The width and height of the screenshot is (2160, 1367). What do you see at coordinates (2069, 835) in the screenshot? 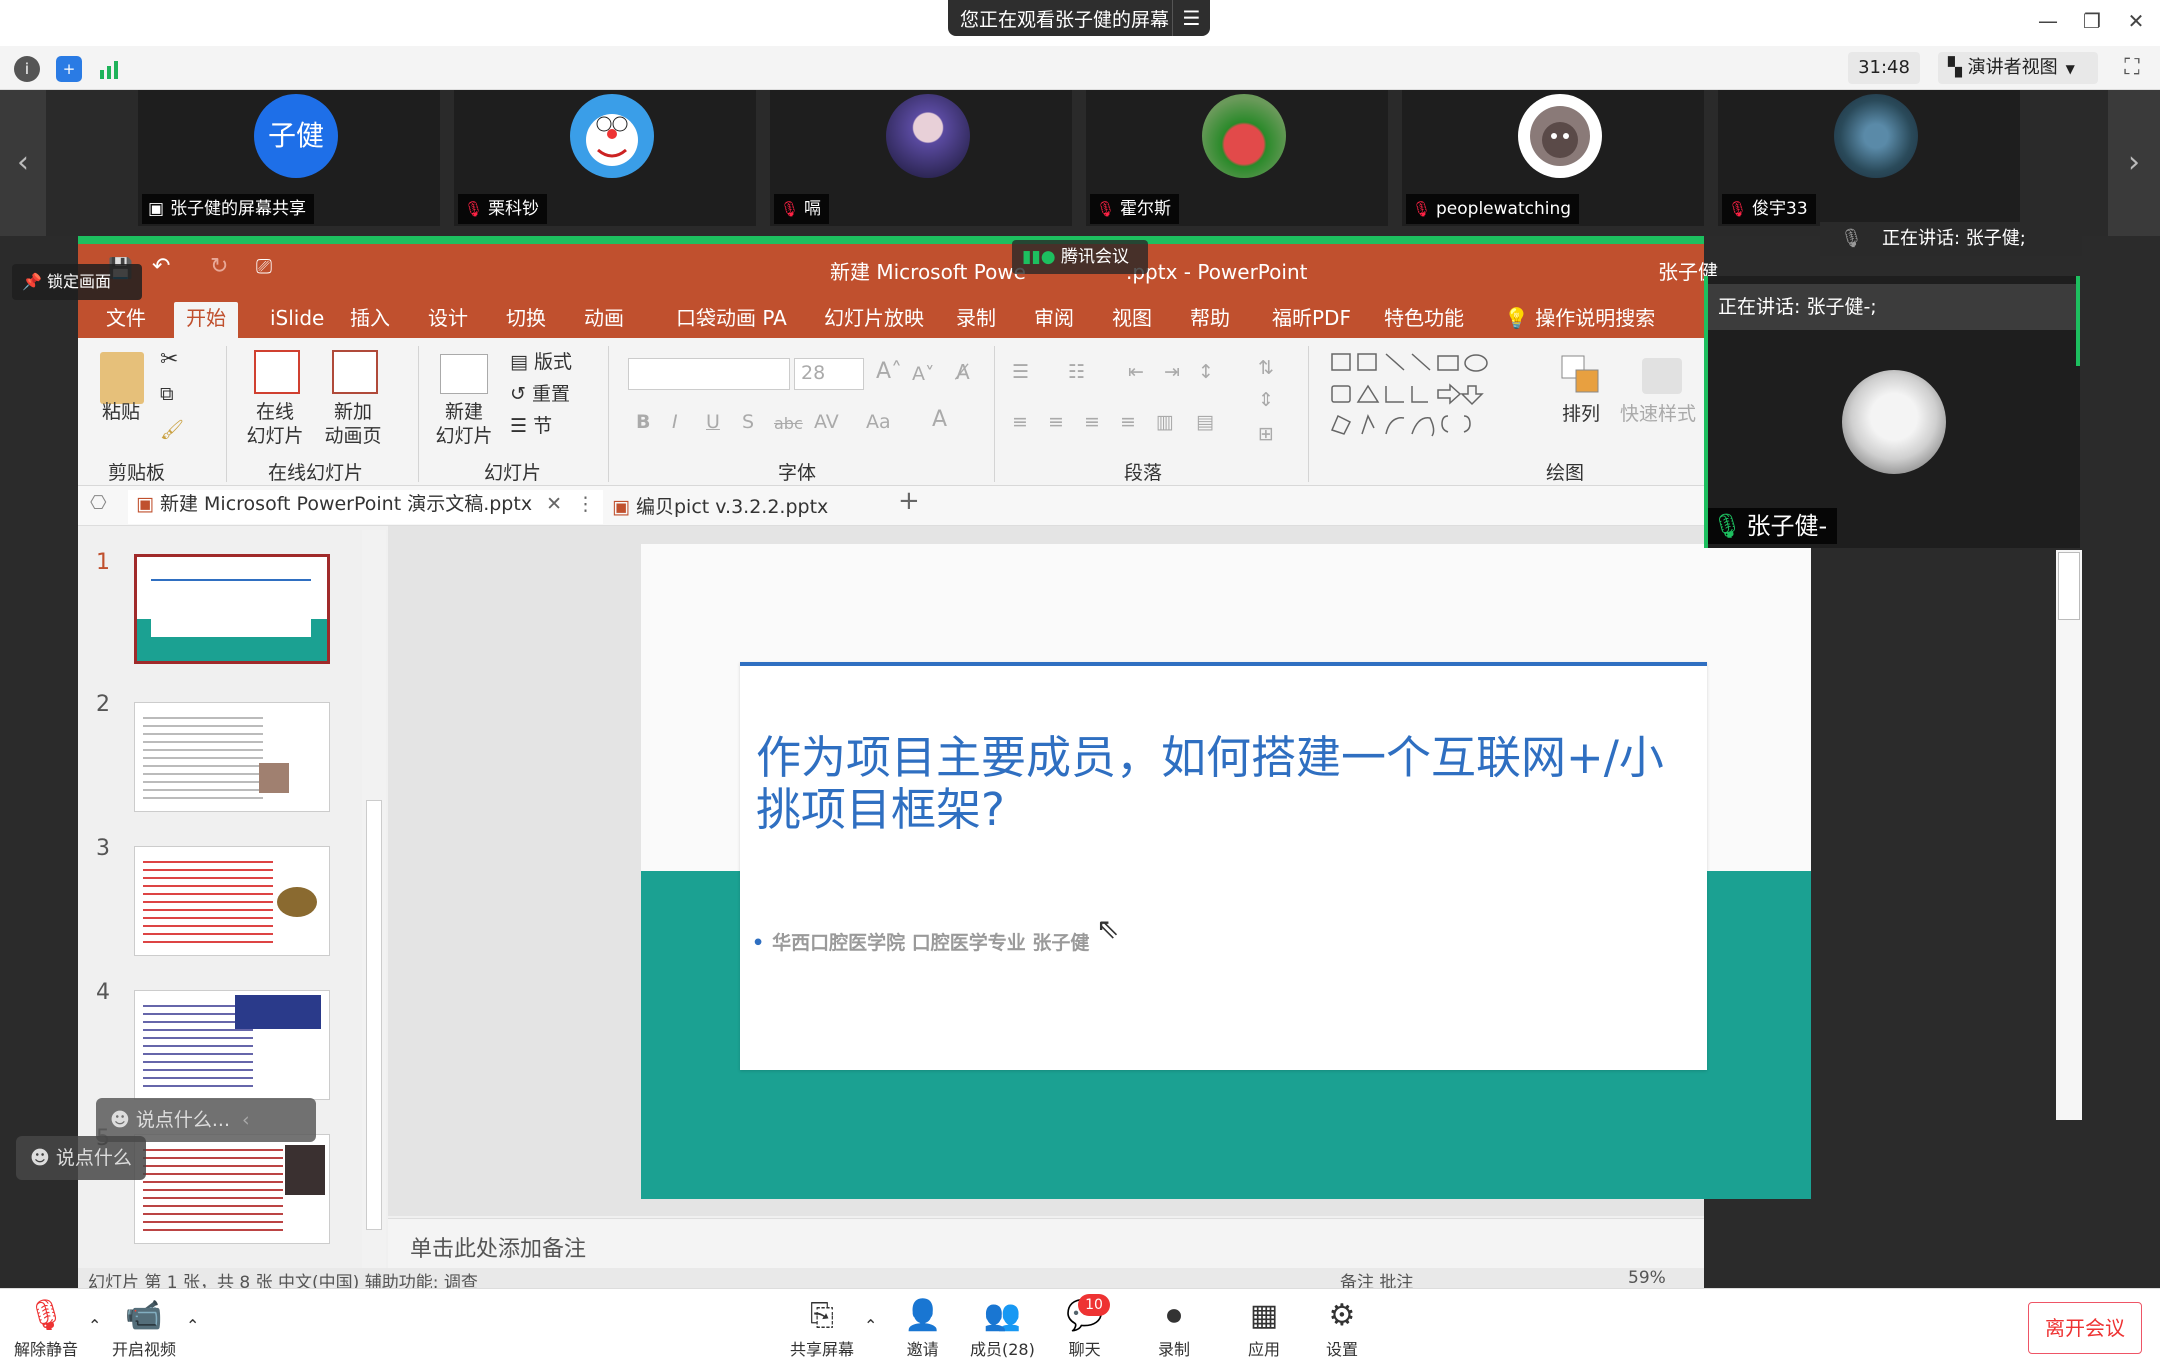
I see `slide-scrollbar` at bounding box center [2069, 835].